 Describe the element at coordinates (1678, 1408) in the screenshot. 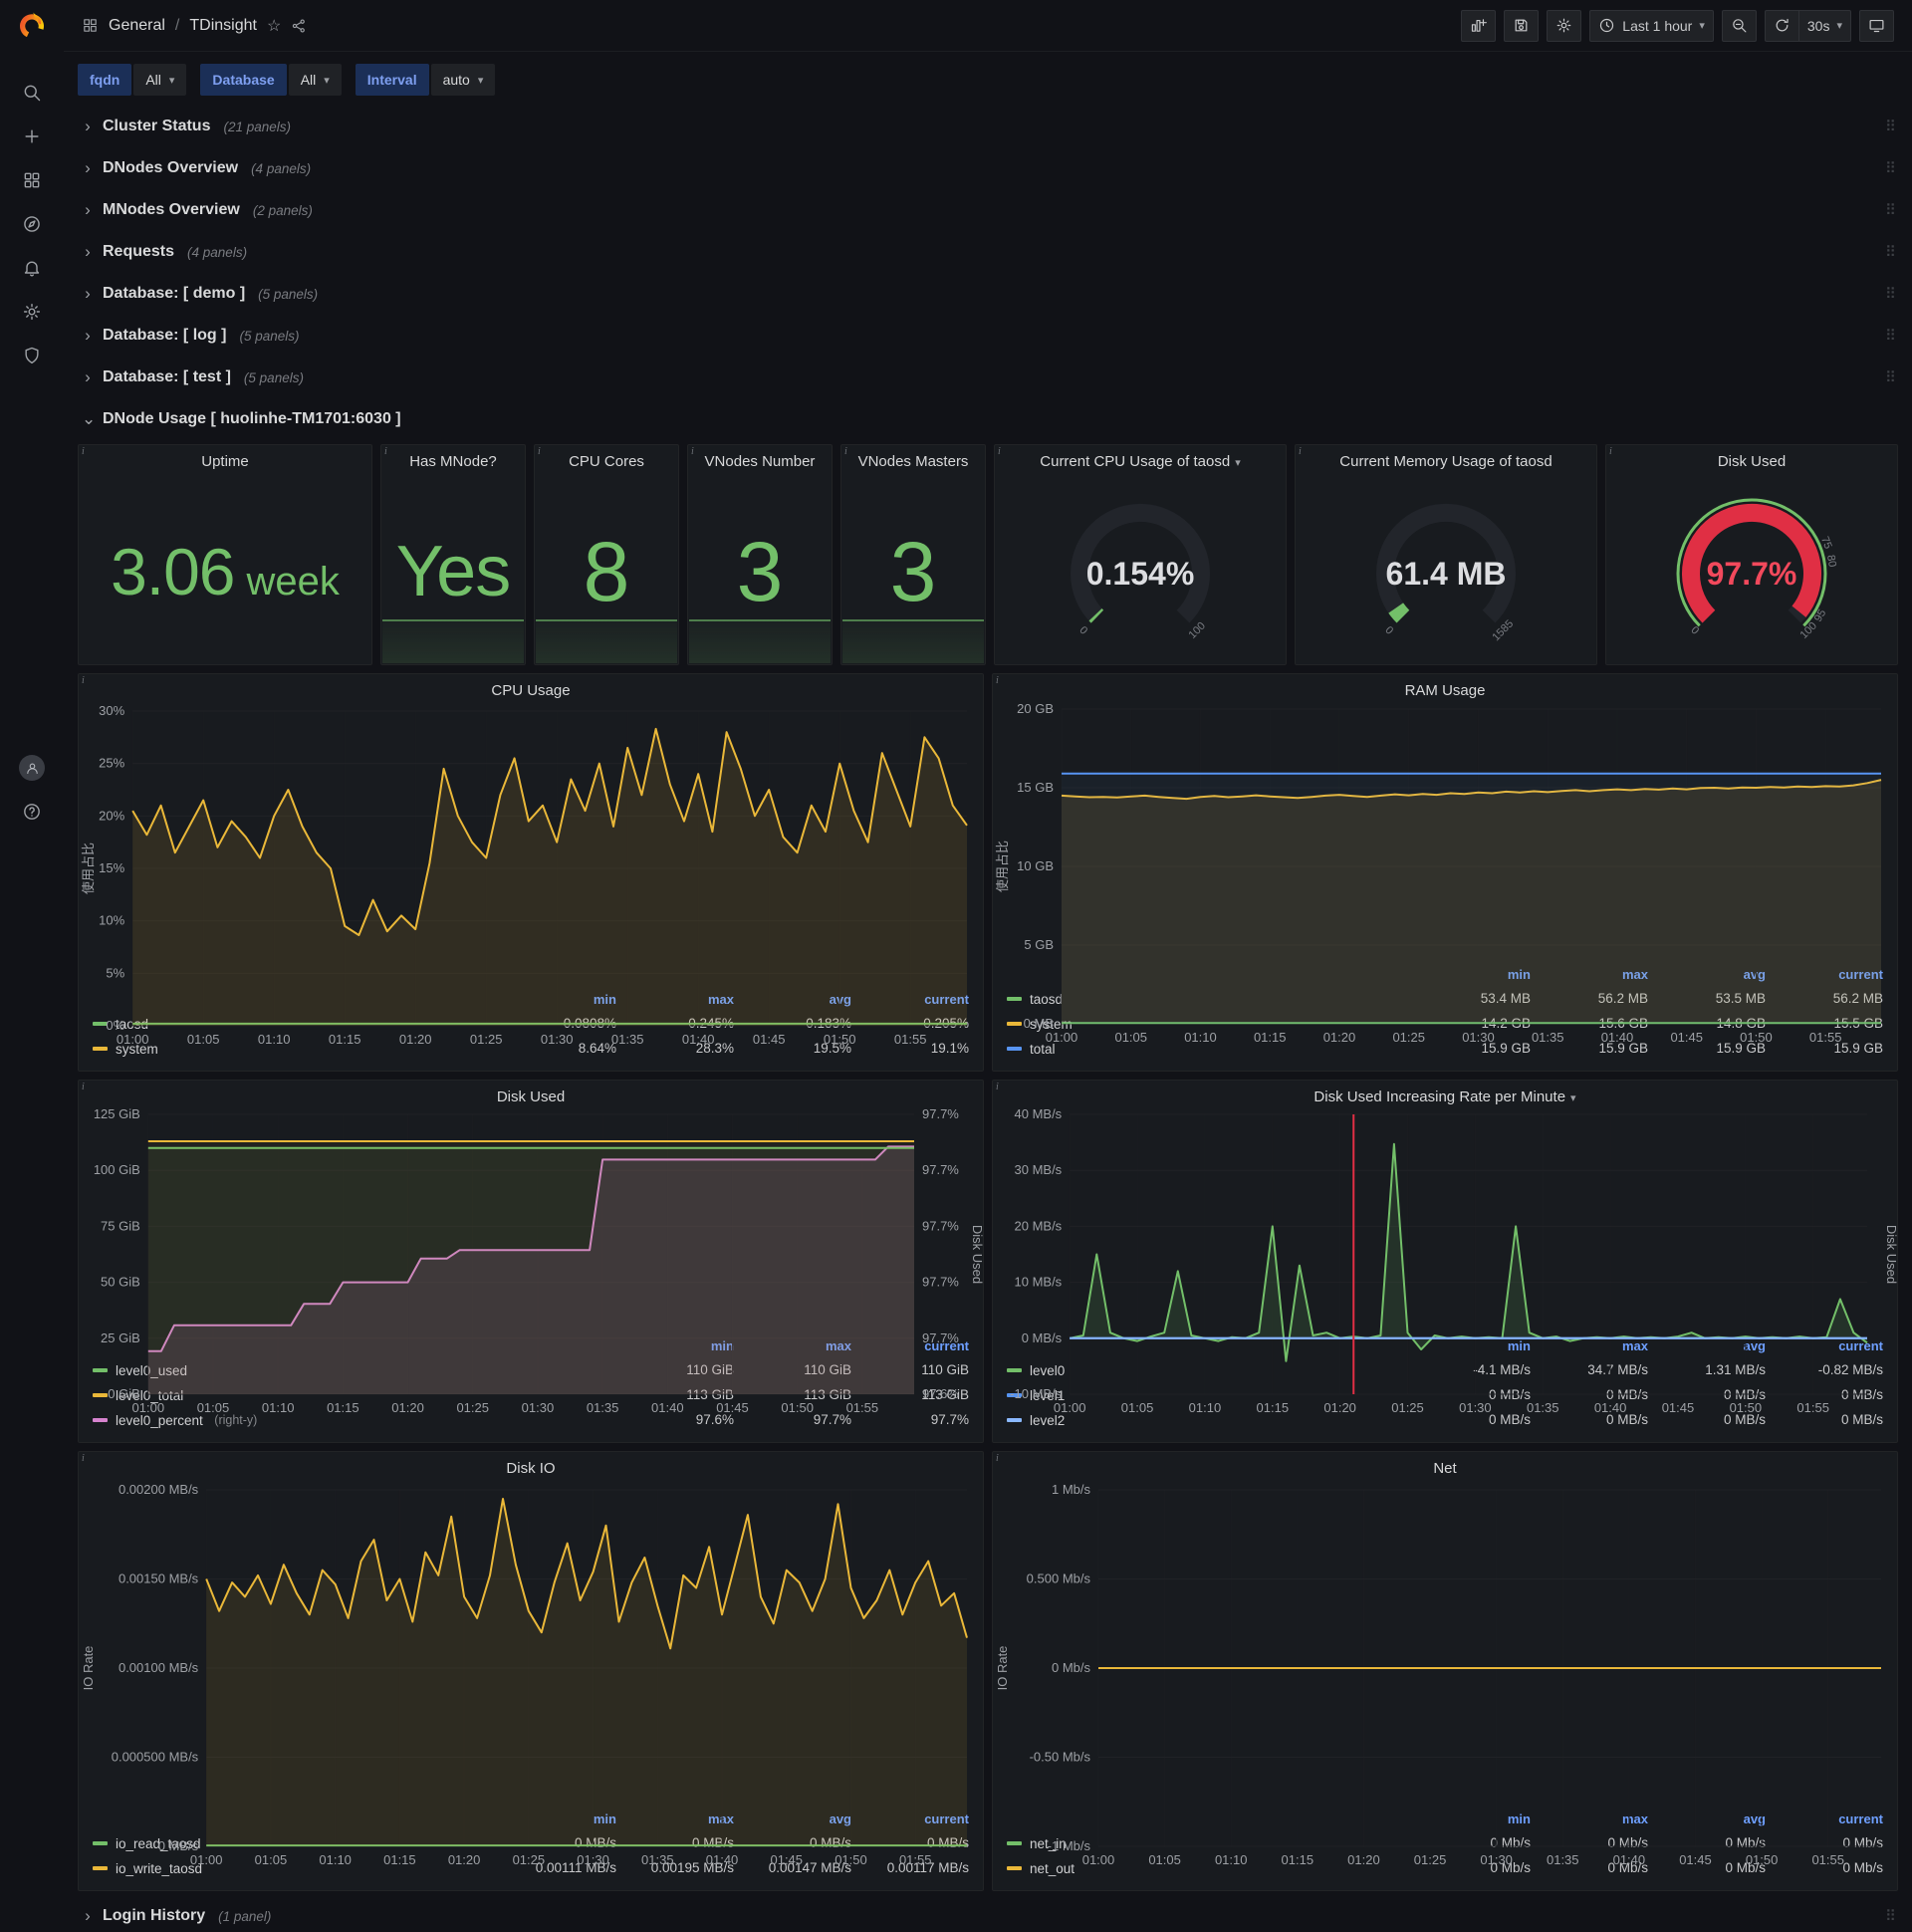

I see `svg-text: 01:45` at that location.